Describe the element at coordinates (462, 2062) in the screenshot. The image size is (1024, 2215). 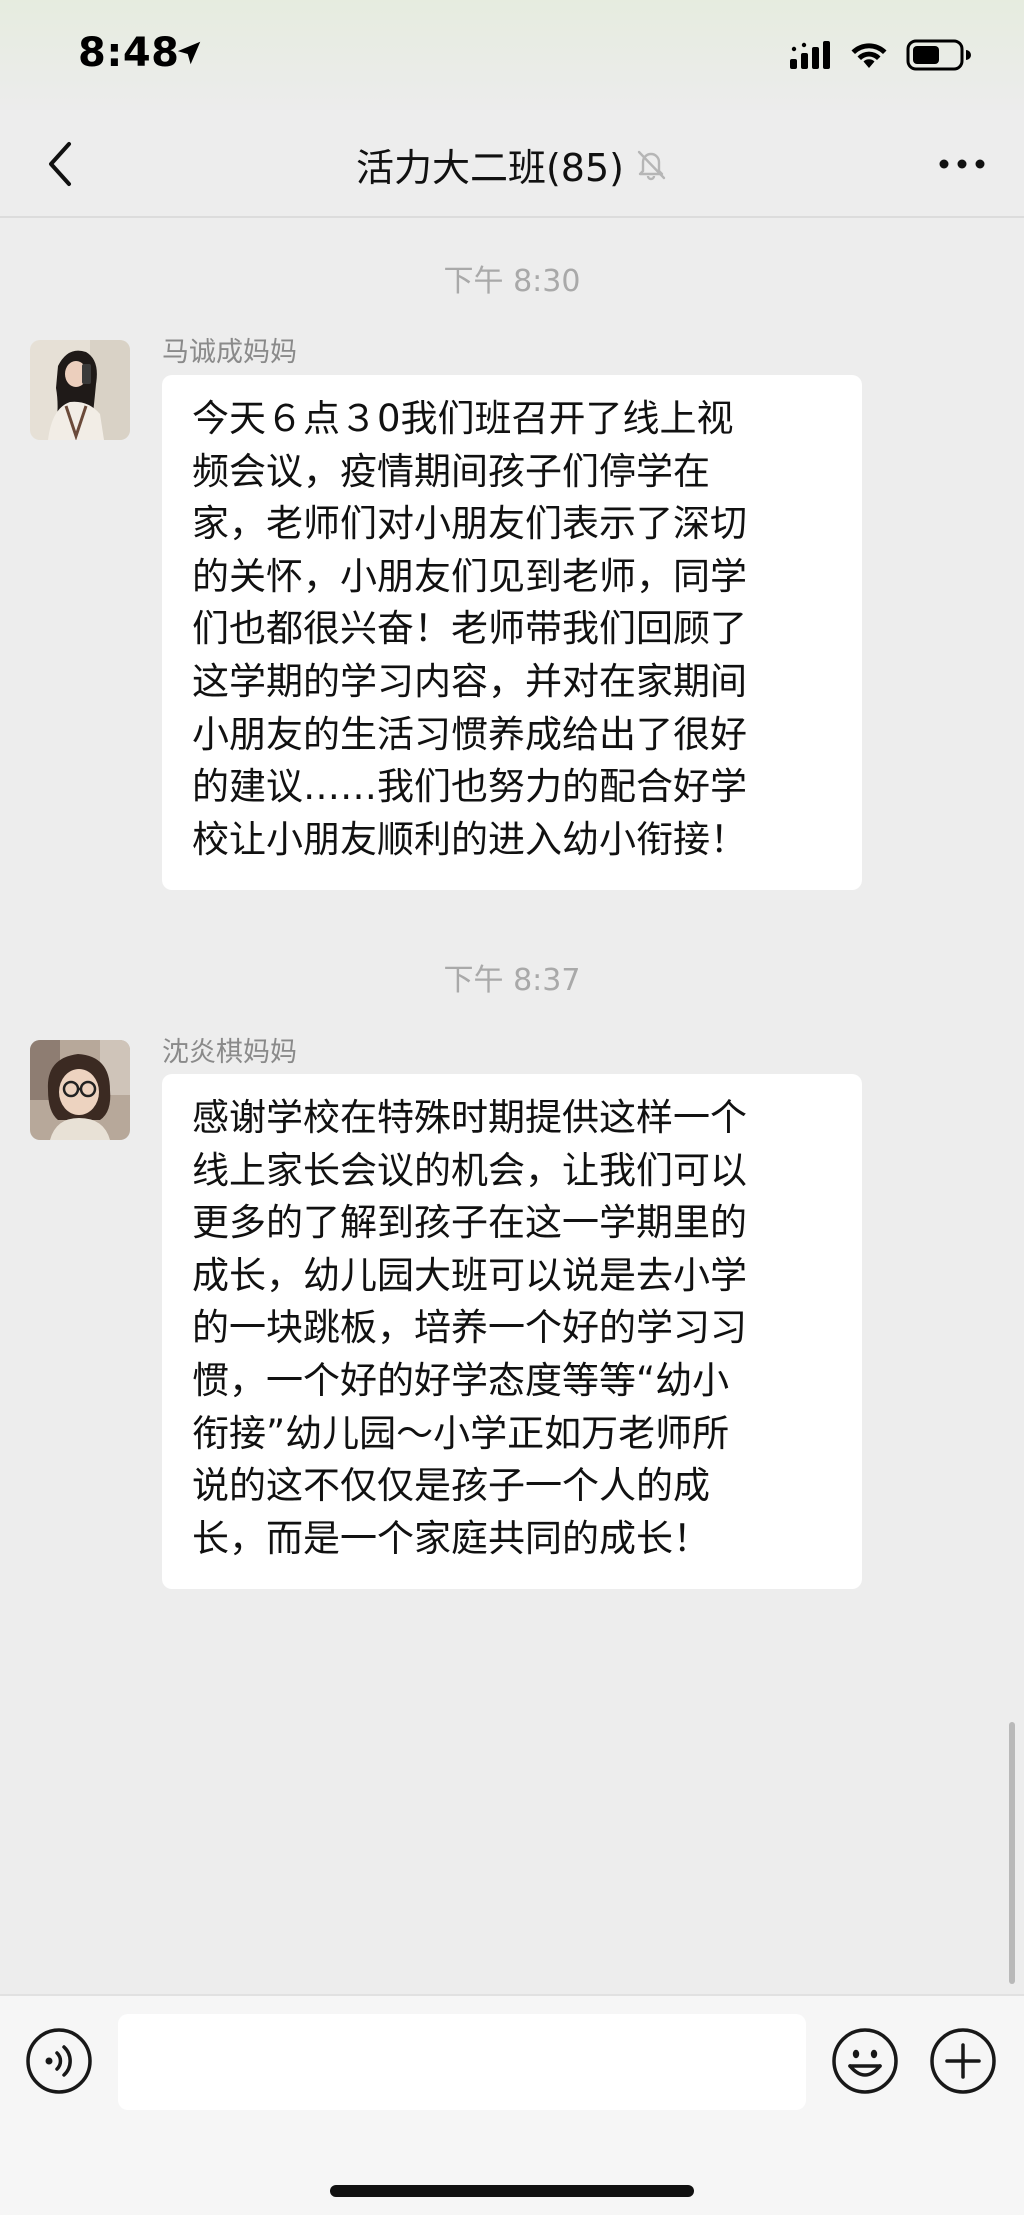
I see `message-input` at that location.